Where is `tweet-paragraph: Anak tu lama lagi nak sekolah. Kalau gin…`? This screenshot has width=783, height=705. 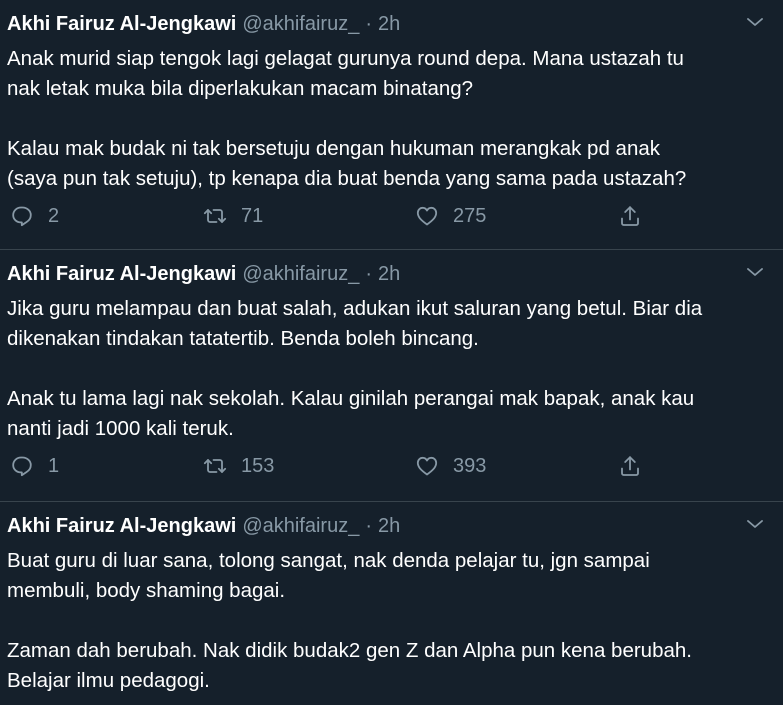 tweet-paragraph: Anak tu lama lagi nak sekolah. Kalau gin… is located at coordinates (351, 413).